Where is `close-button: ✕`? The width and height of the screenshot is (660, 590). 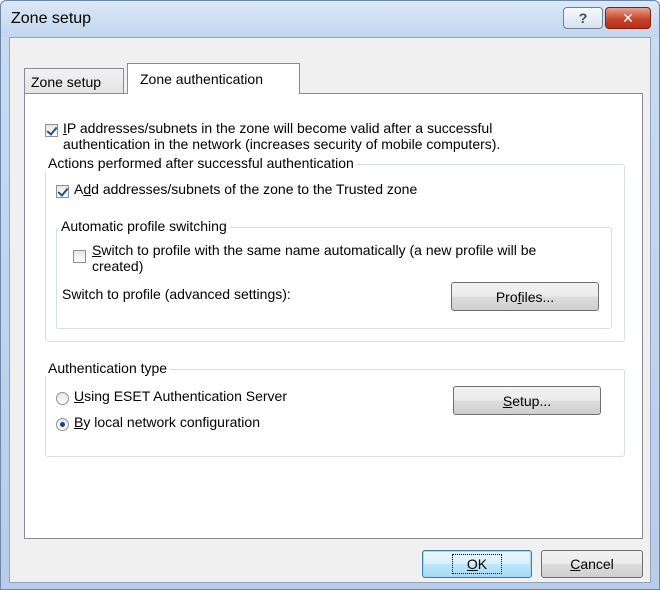 close-button: ✕ is located at coordinates (628, 18).